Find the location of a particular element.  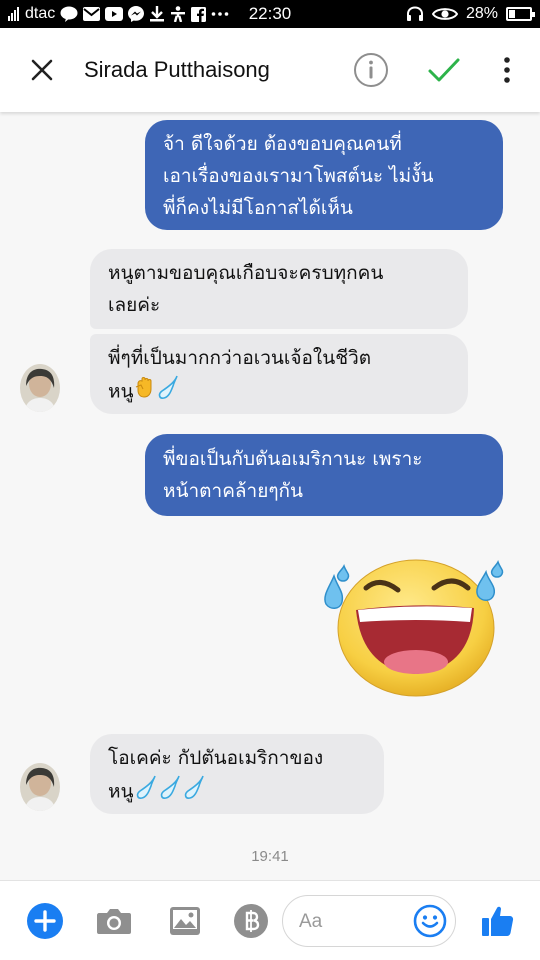

mail-icon is located at coordinates (92, 14).